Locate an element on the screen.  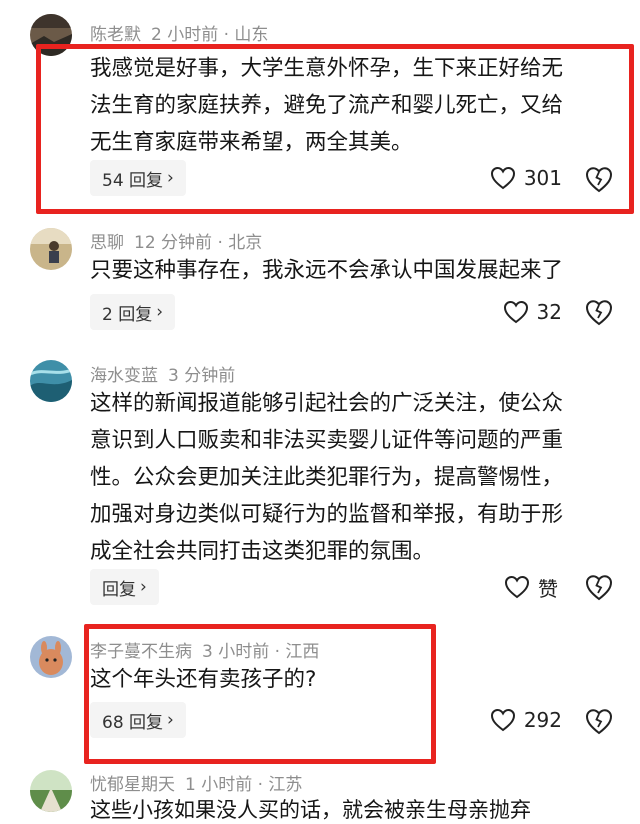
username: 忧郁星期天 is located at coordinates (132, 785).